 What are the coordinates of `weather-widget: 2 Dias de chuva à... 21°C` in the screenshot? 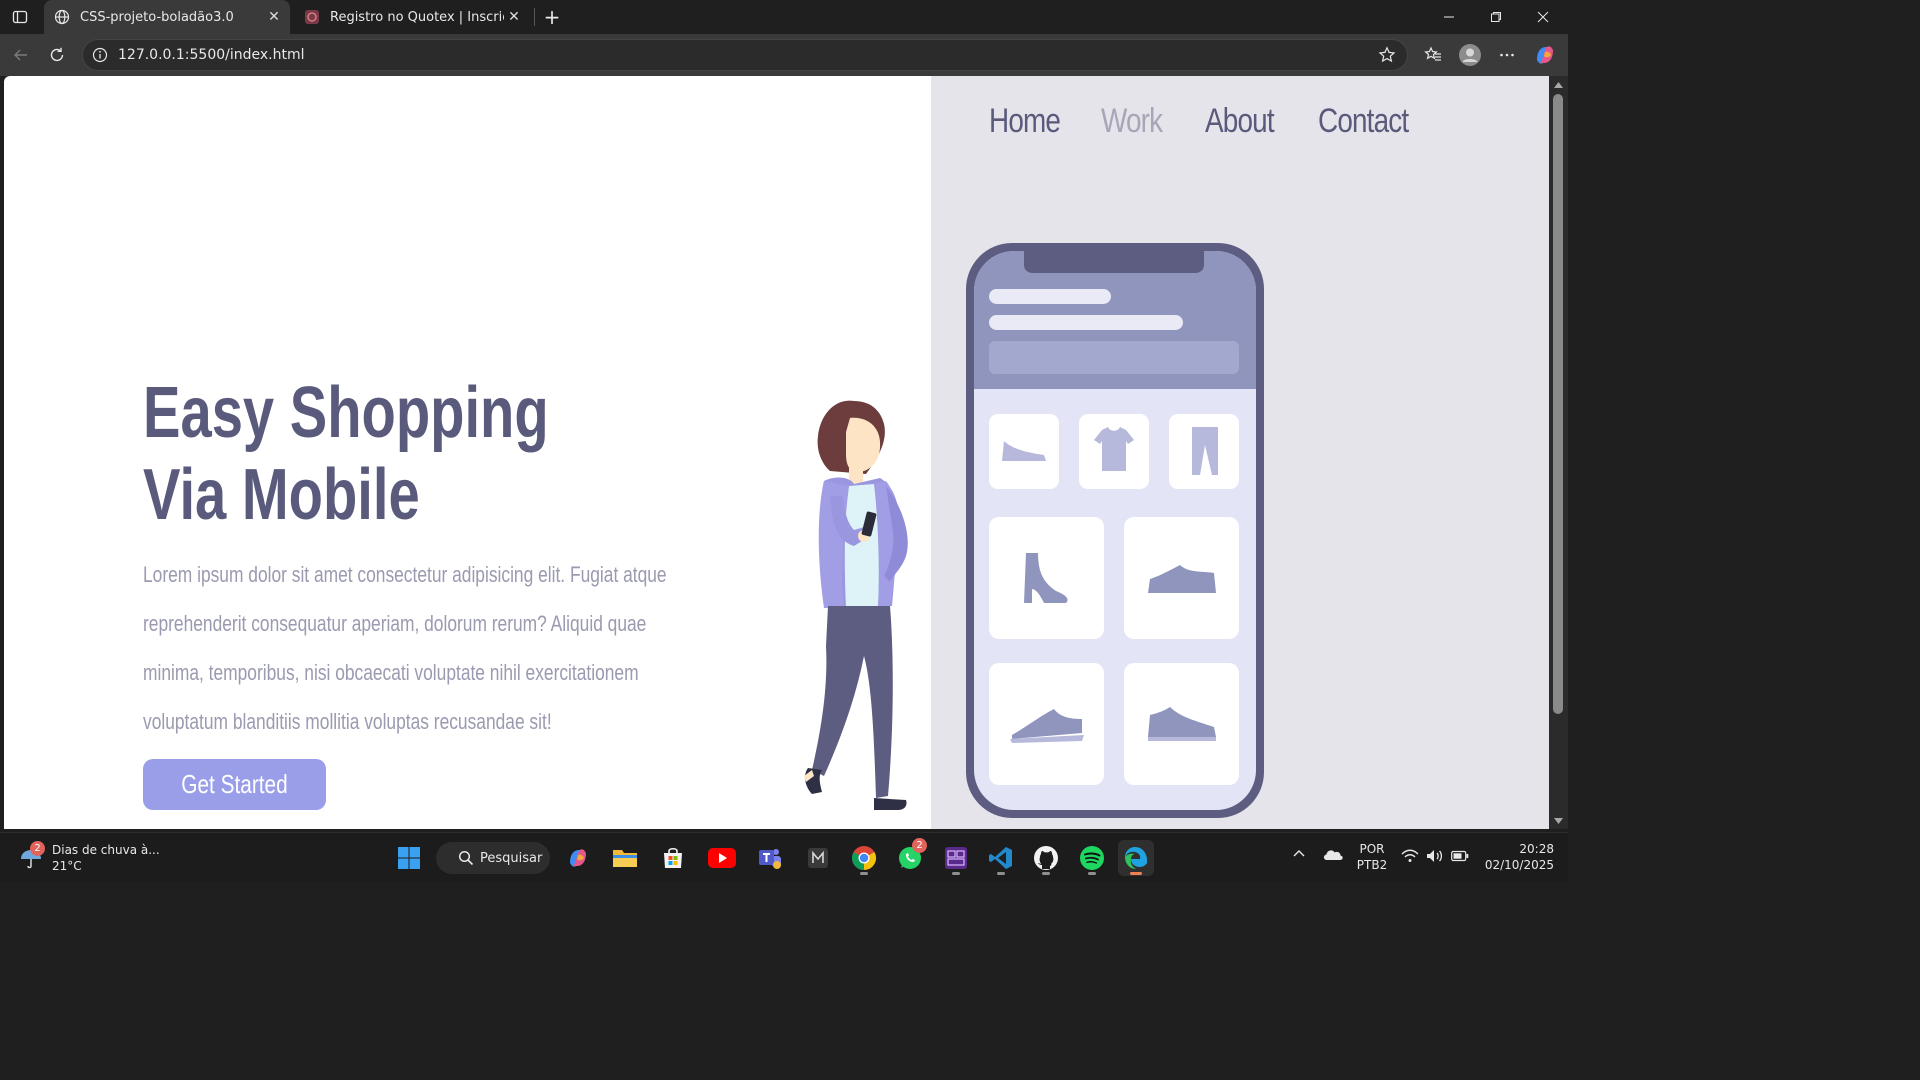 It's located at (93, 858).